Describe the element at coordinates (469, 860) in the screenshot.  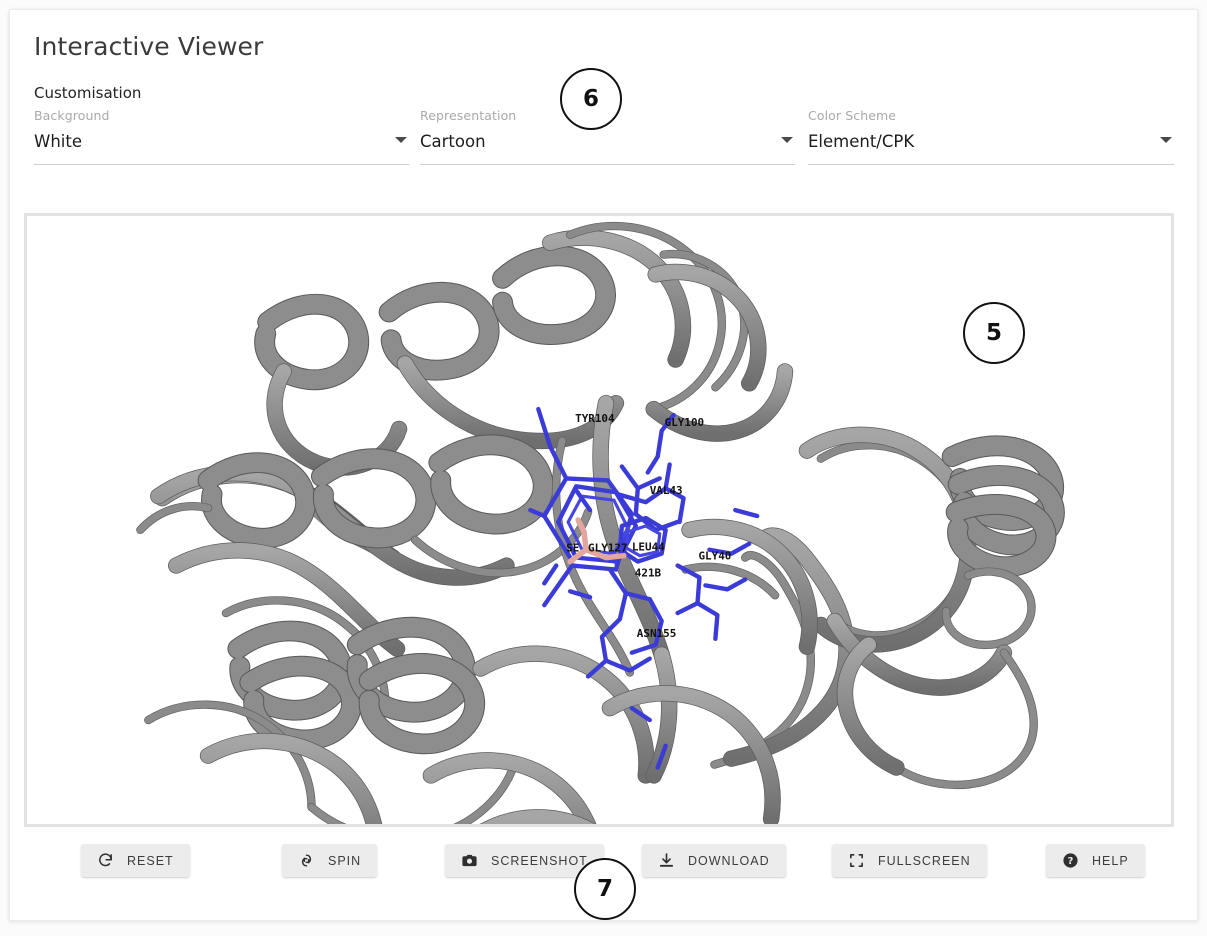
I see `camera-icon` at that location.